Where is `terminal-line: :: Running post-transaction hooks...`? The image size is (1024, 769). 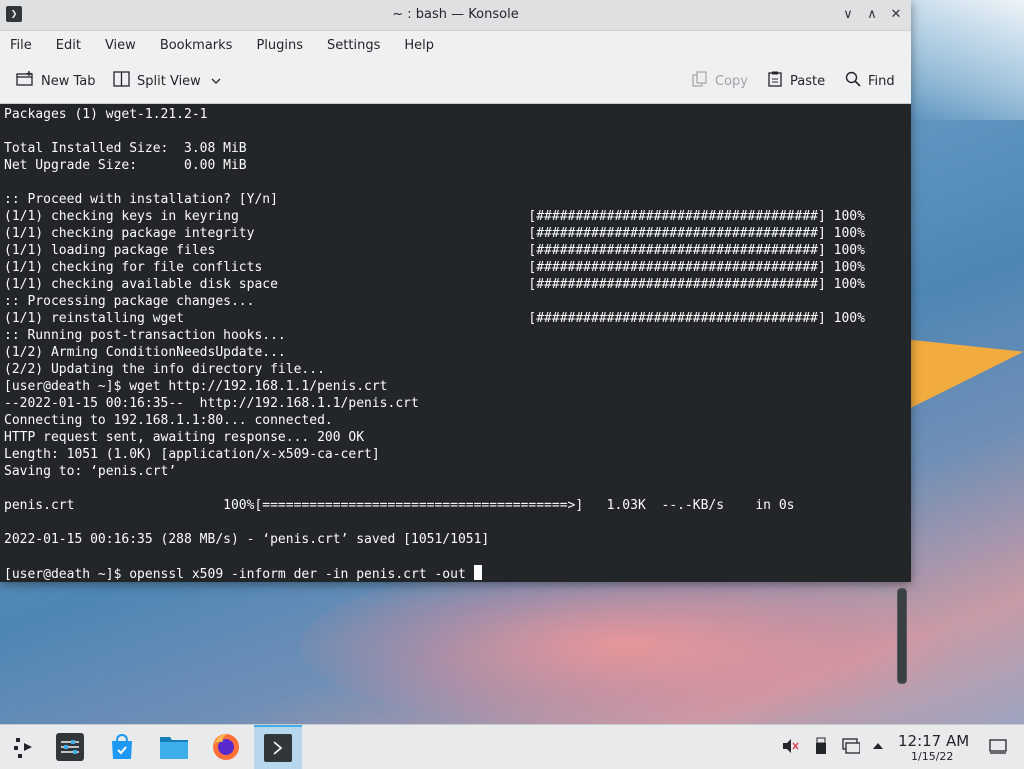
terminal-line: :: Running post-transaction hooks... is located at coordinates (145, 335).